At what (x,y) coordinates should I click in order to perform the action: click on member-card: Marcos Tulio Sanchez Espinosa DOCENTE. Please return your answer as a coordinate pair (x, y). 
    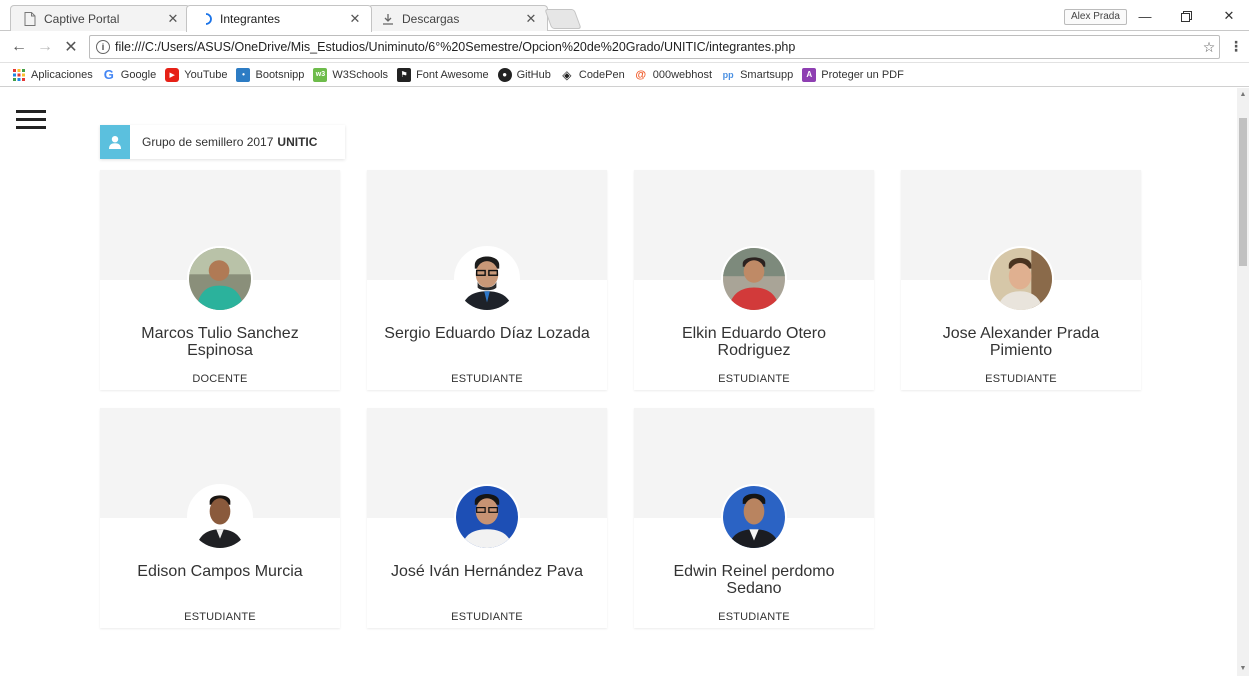
    Looking at the image, I should click on (220, 280).